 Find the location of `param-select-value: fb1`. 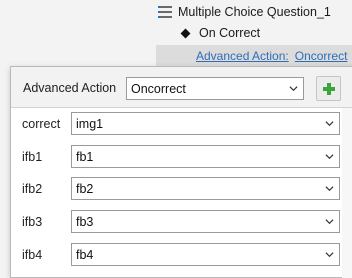

param-select-value: fb1 is located at coordinates (85, 156).